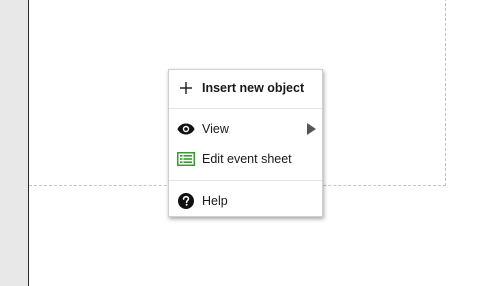 This screenshot has width=493, height=286. Describe the element at coordinates (215, 129) in the screenshot. I see `menu-item-label: View` at that location.